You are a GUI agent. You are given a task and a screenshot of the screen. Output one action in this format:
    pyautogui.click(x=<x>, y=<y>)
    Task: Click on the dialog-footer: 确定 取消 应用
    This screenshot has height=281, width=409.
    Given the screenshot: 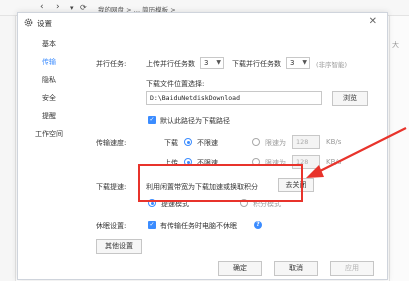 What is the action you would take?
    pyautogui.click(x=202, y=268)
    